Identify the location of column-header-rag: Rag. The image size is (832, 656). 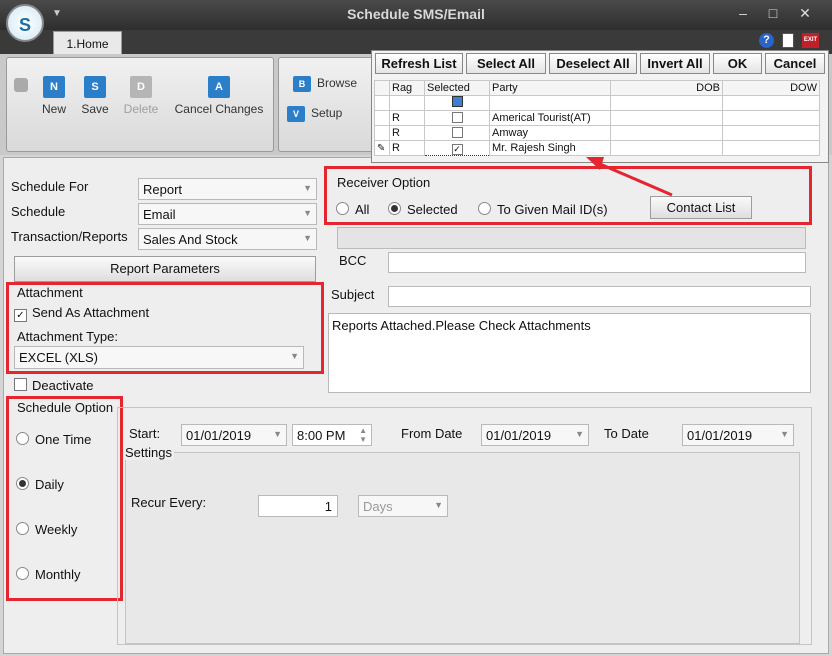
(407, 88).